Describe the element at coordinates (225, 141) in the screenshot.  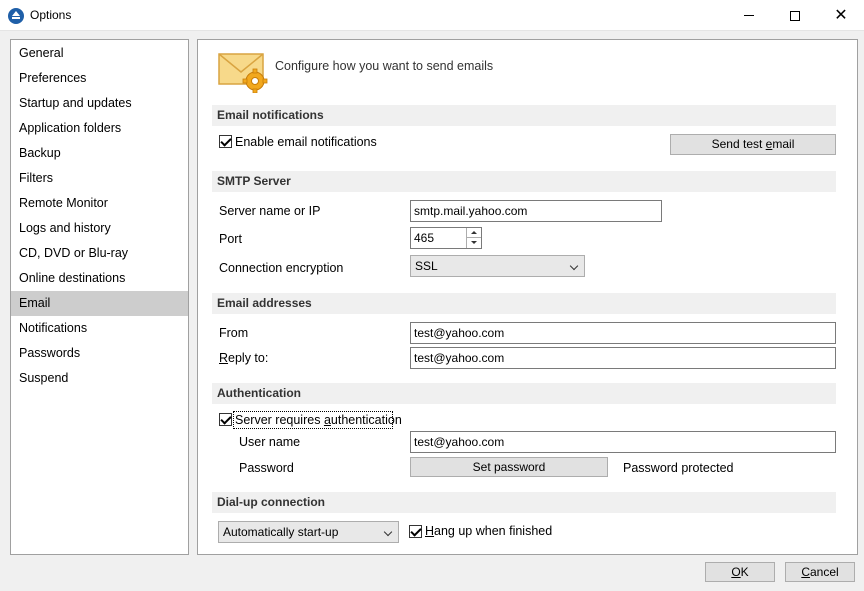
I see `enable-email-notifications-checkbox` at that location.